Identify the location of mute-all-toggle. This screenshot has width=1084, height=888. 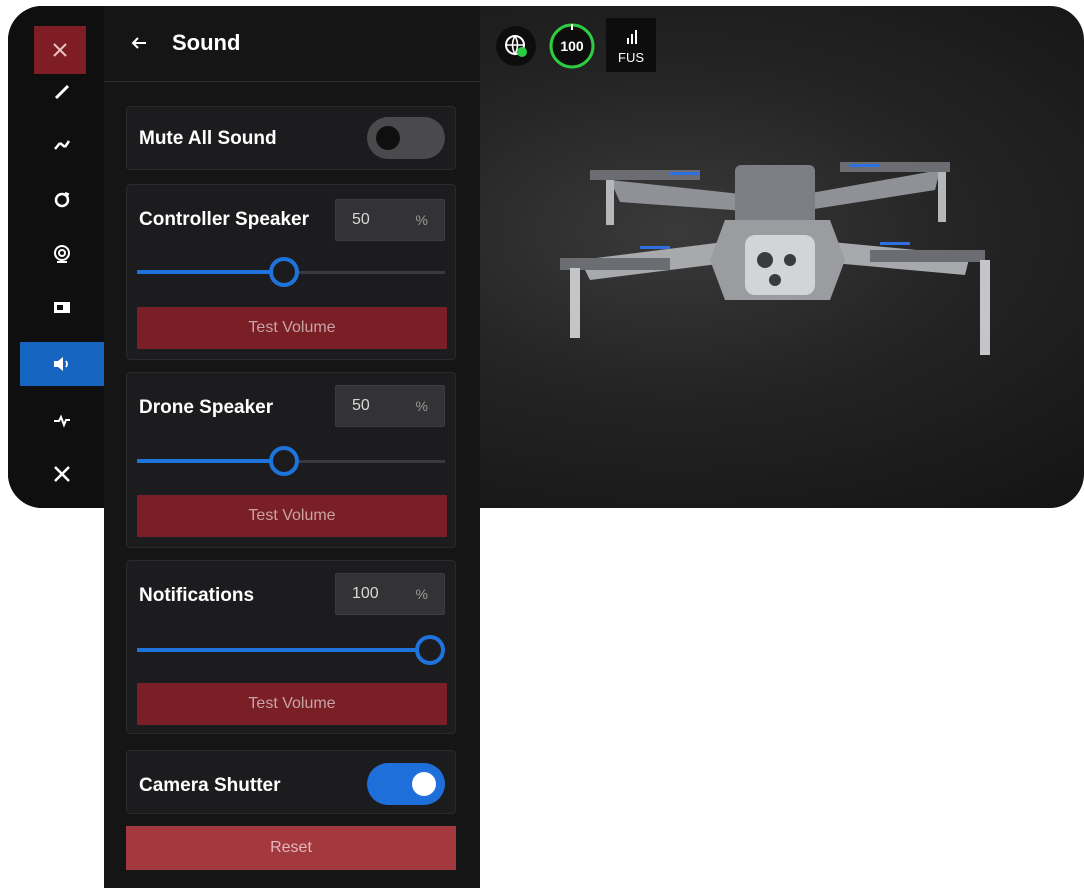
(406, 138).